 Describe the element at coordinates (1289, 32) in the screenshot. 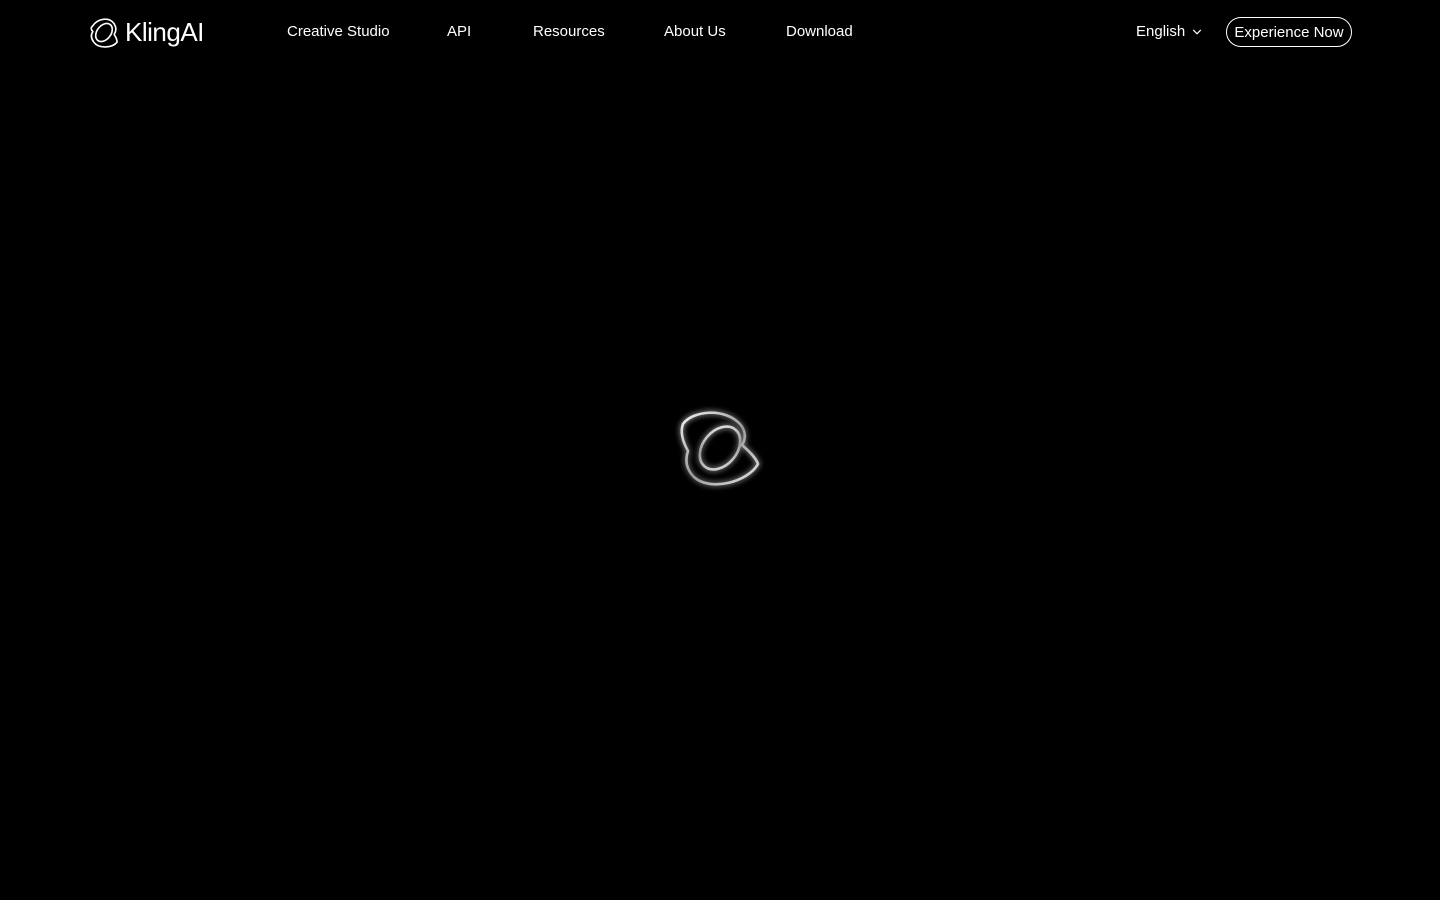

I see `experience-now-button: Experience Now` at that location.